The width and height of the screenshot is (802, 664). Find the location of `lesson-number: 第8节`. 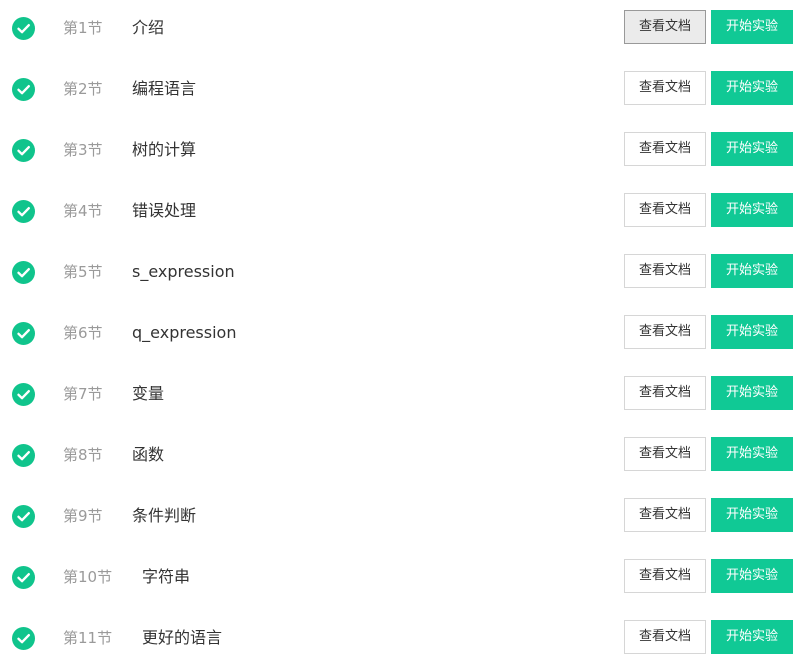

lesson-number: 第8节 is located at coordinates (83, 455).